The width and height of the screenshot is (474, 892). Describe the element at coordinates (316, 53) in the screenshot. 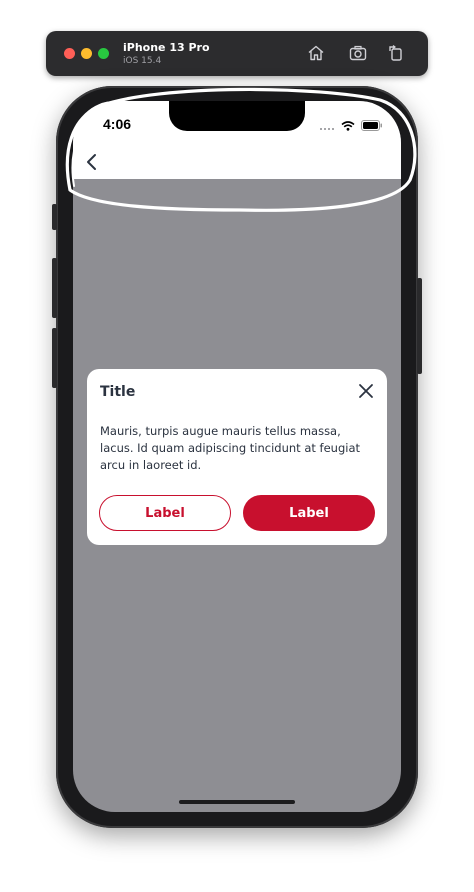

I see `home-icon` at that location.